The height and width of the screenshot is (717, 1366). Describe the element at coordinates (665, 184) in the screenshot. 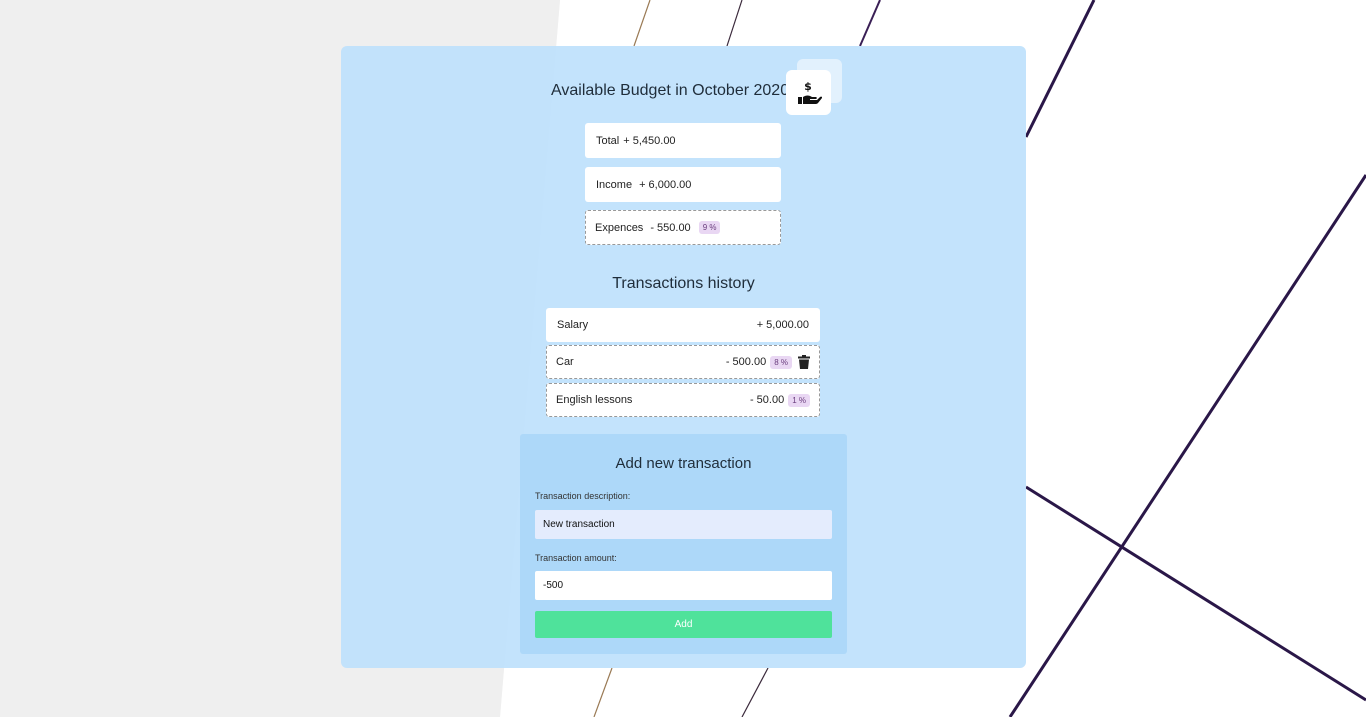

I see `income-value: + 6,000.00` at that location.